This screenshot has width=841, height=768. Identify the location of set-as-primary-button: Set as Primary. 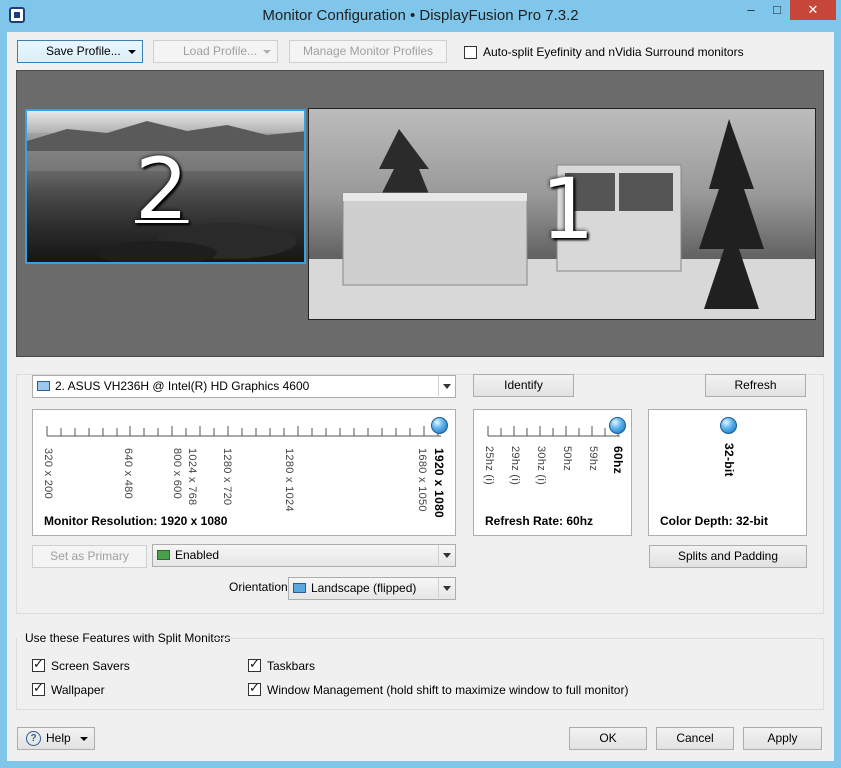
(89, 556).